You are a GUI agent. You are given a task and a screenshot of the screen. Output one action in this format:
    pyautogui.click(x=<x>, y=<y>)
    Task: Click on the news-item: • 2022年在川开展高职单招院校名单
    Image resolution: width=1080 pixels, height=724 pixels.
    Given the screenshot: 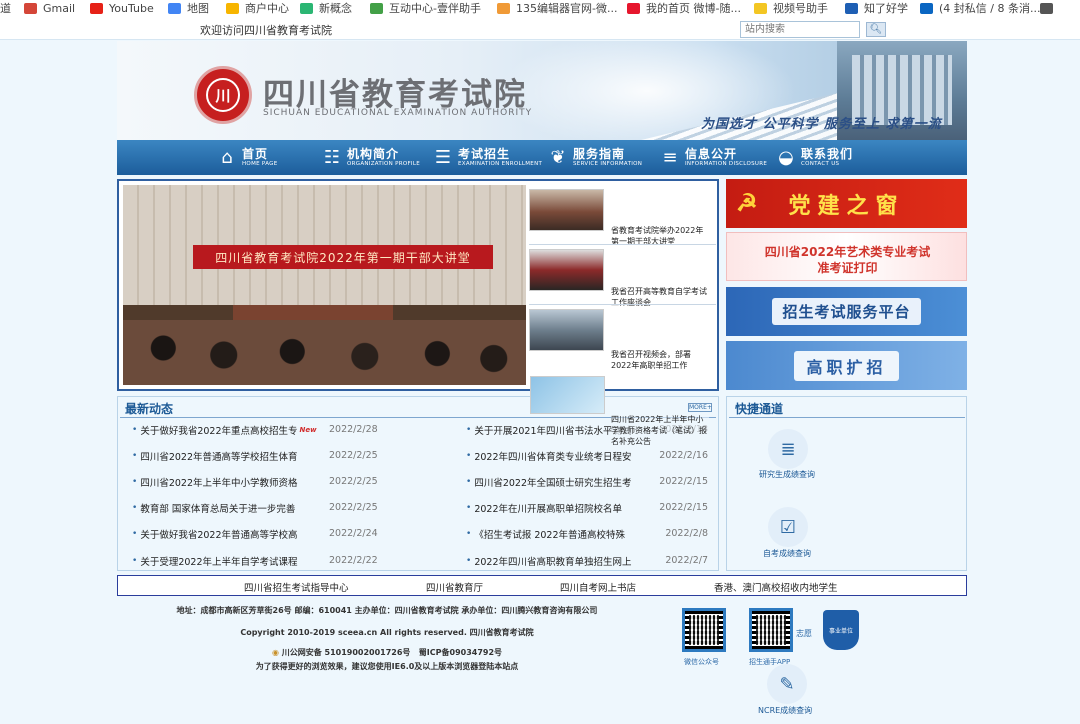 What is the action you would take?
    pyautogui.click(x=544, y=508)
    